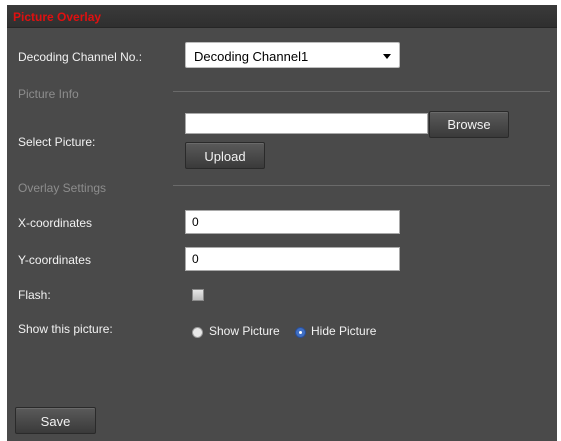 This screenshot has width=561, height=441. I want to click on show-picture-option-label: Show Picture, so click(244, 331).